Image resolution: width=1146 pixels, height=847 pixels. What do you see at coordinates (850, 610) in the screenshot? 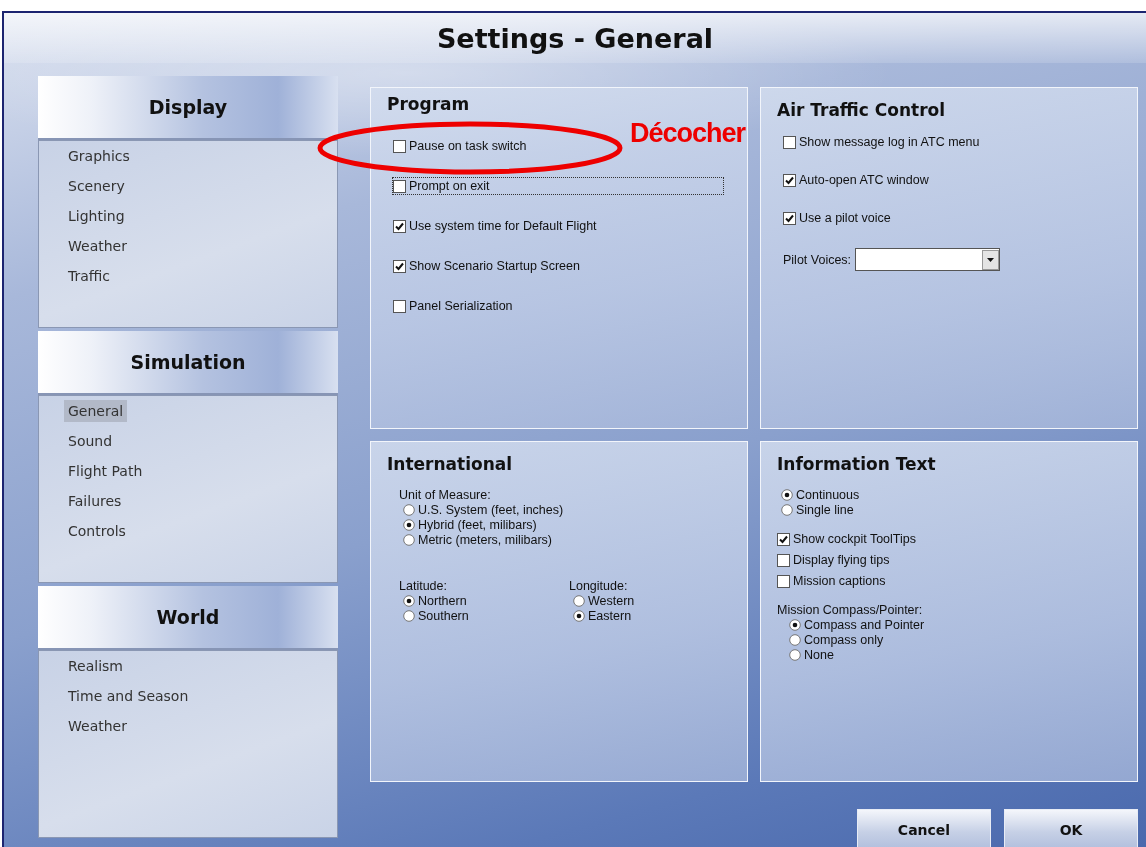
I see `group-label: Mission Compass/Pointer:` at bounding box center [850, 610].